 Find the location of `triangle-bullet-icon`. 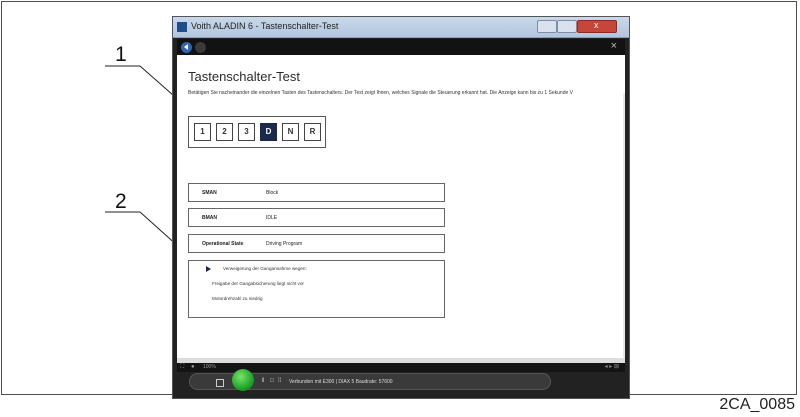

triangle-bullet-icon is located at coordinates (208, 269).